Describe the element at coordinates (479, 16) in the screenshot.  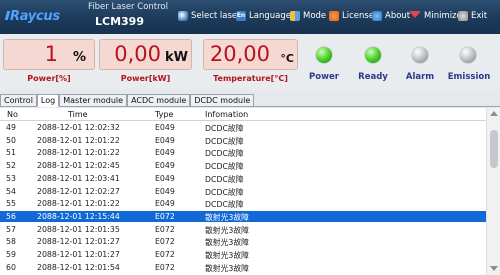
I see `menu-exit-label: Exit` at that location.